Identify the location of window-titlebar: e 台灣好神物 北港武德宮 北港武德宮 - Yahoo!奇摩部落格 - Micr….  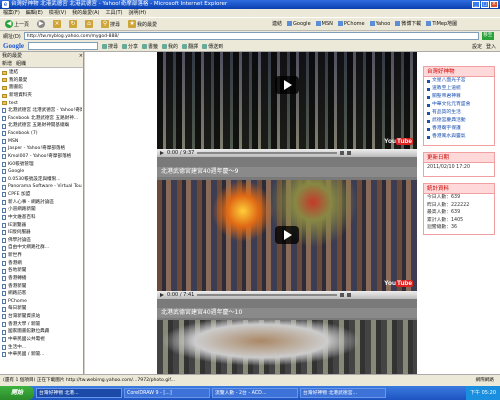
(250, 4).